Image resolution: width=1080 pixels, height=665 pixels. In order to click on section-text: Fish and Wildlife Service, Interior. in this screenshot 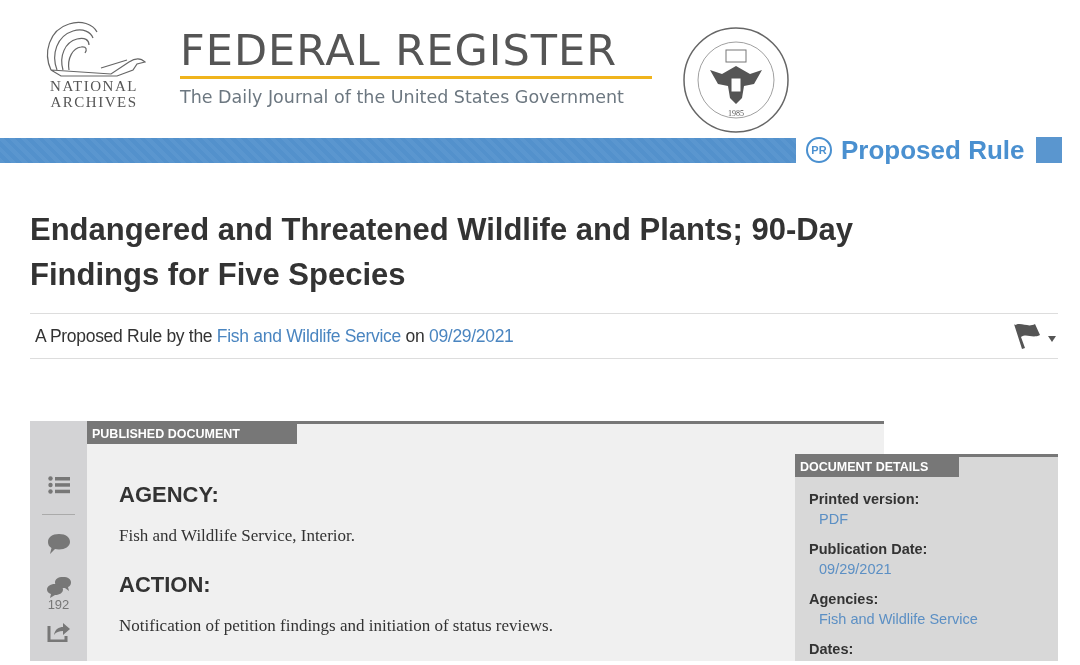, I will do `click(237, 536)`.